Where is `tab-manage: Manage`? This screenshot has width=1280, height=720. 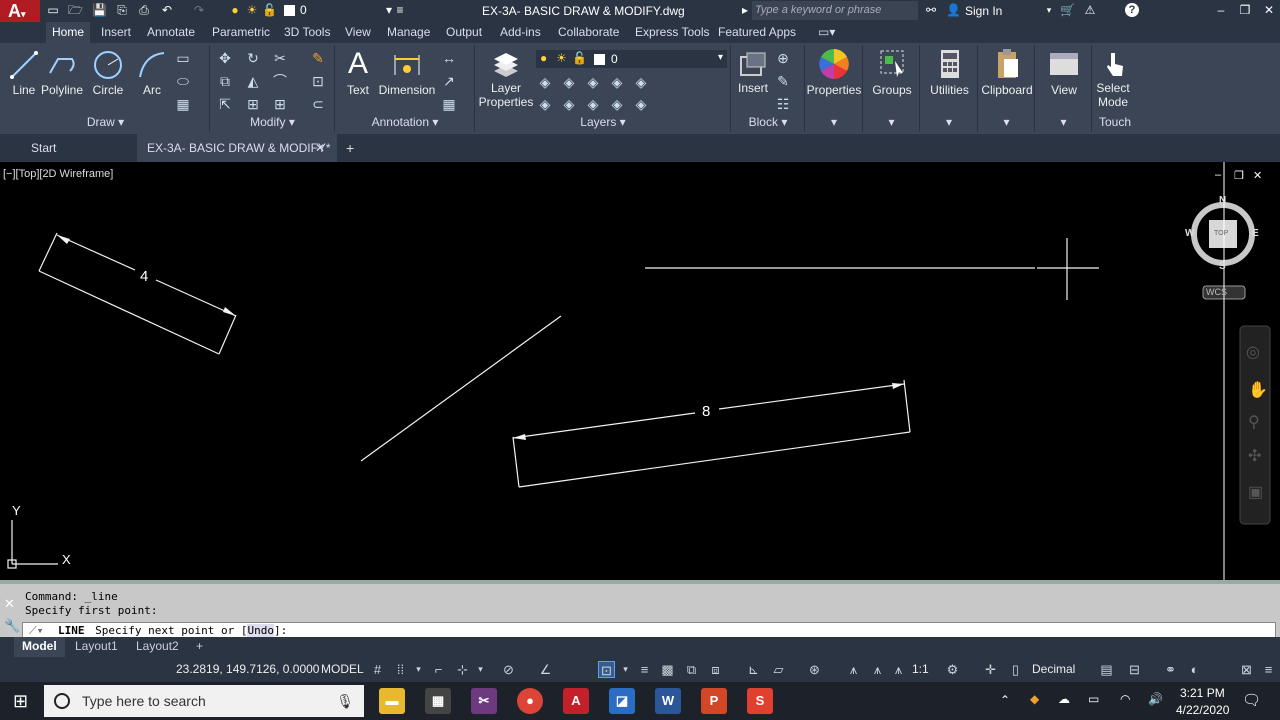
tab-manage: Manage is located at coordinates (408, 32).